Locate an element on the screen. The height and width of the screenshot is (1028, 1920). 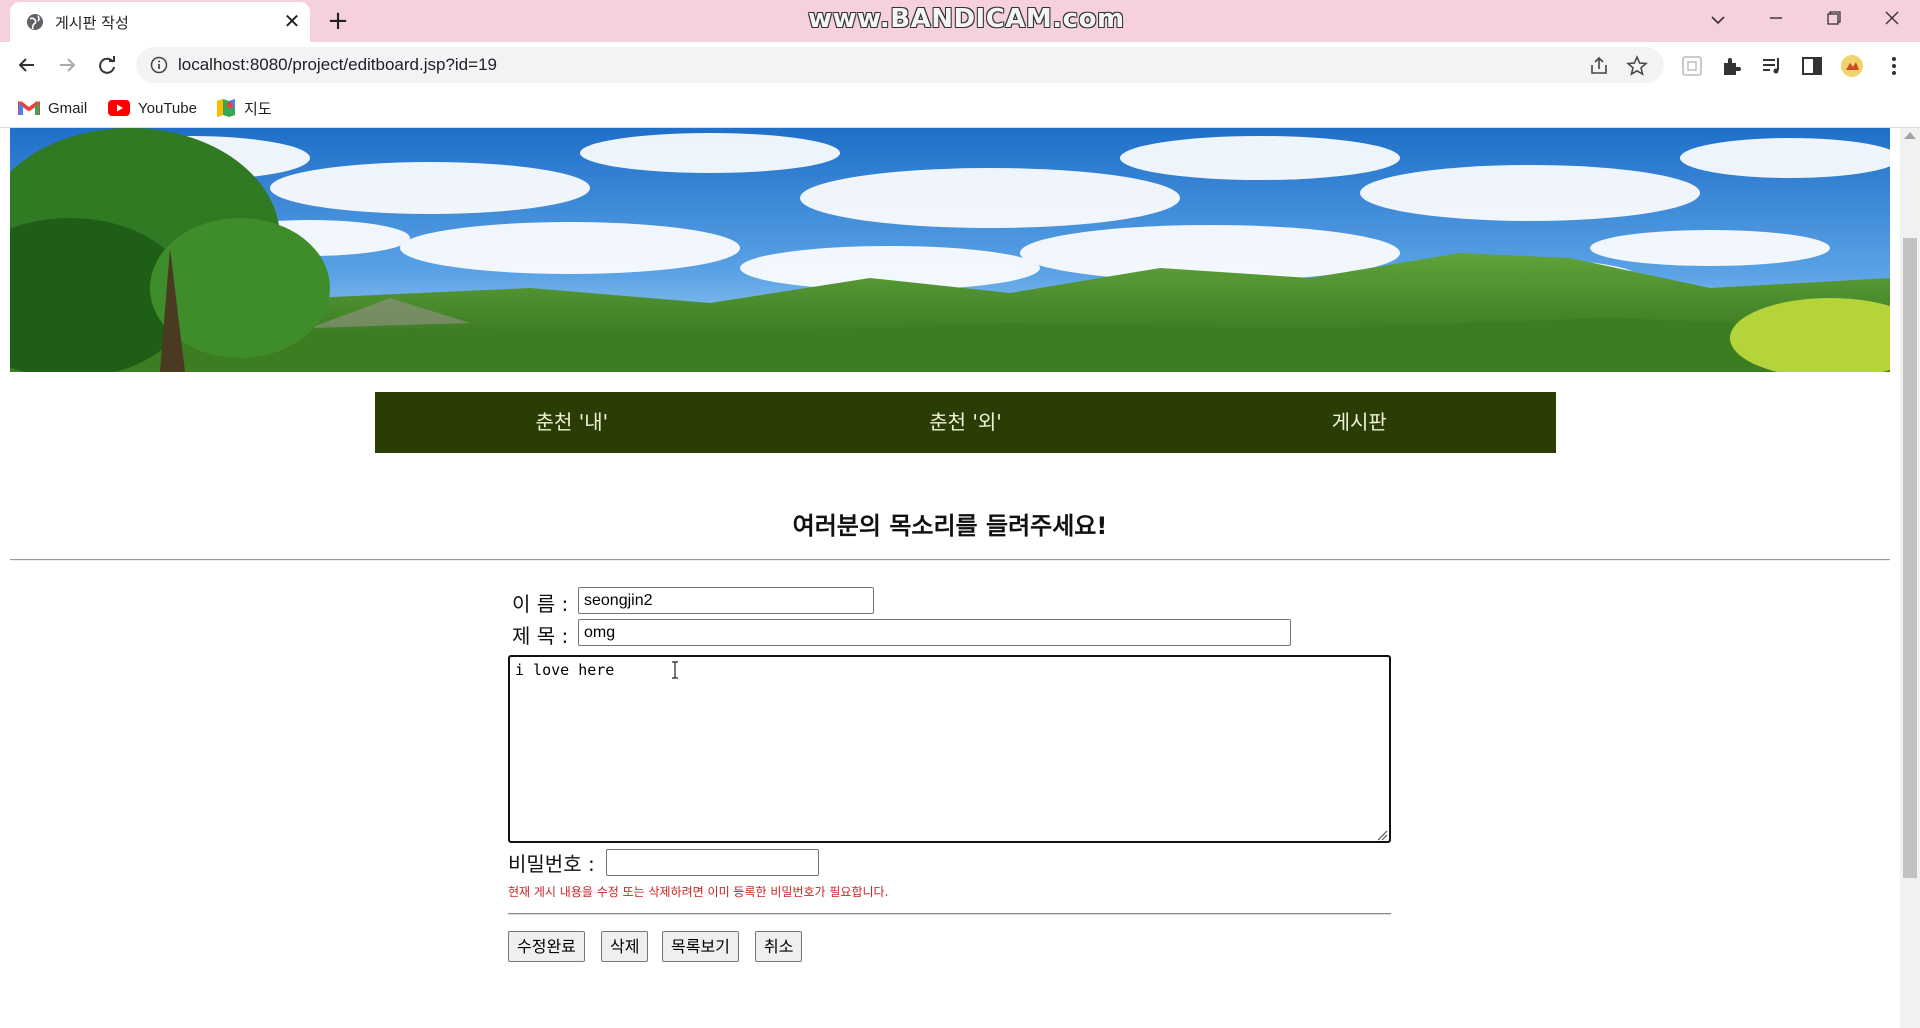
maps-icon is located at coordinates (226, 108).